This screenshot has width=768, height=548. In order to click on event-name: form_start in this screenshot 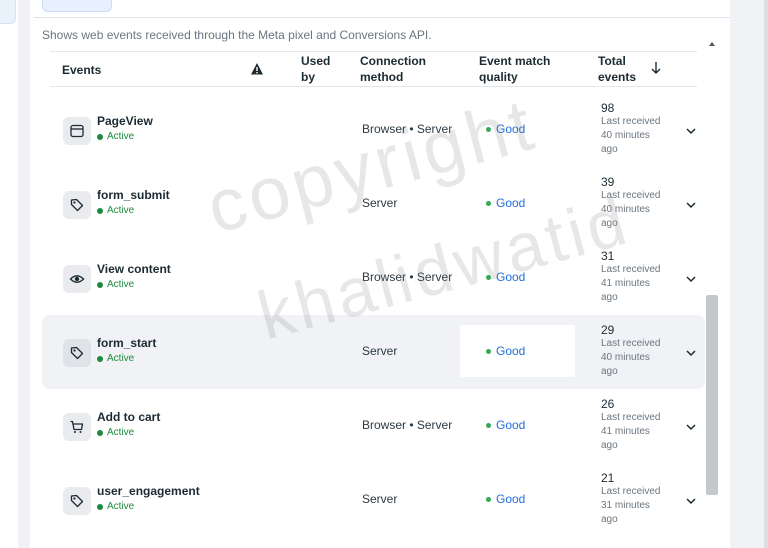, I will do `click(126, 343)`.